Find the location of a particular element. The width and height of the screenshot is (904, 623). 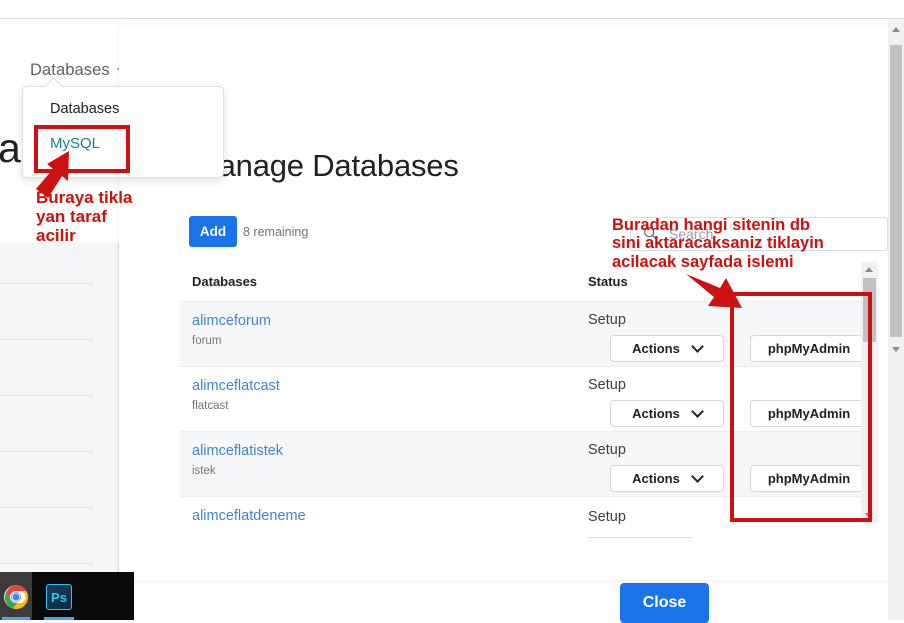

search-input is located at coordinates (774, 234).